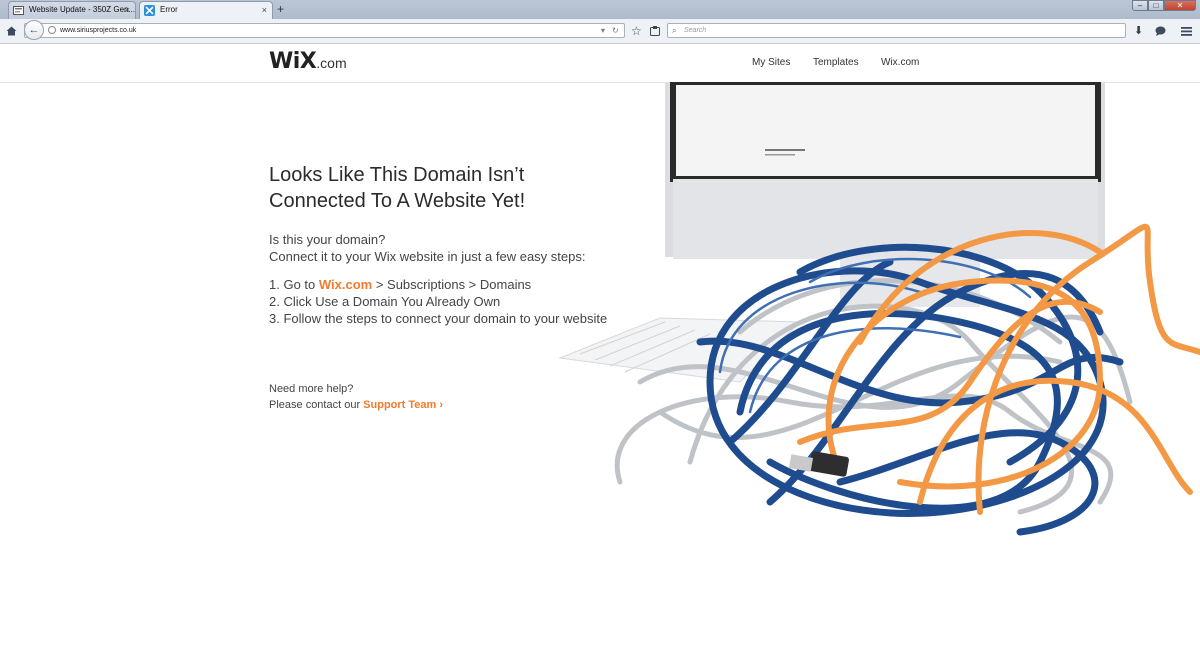  Describe the element at coordinates (397, 201) in the screenshot. I see `headline-line-2: Connected To A Website Yet!` at that location.